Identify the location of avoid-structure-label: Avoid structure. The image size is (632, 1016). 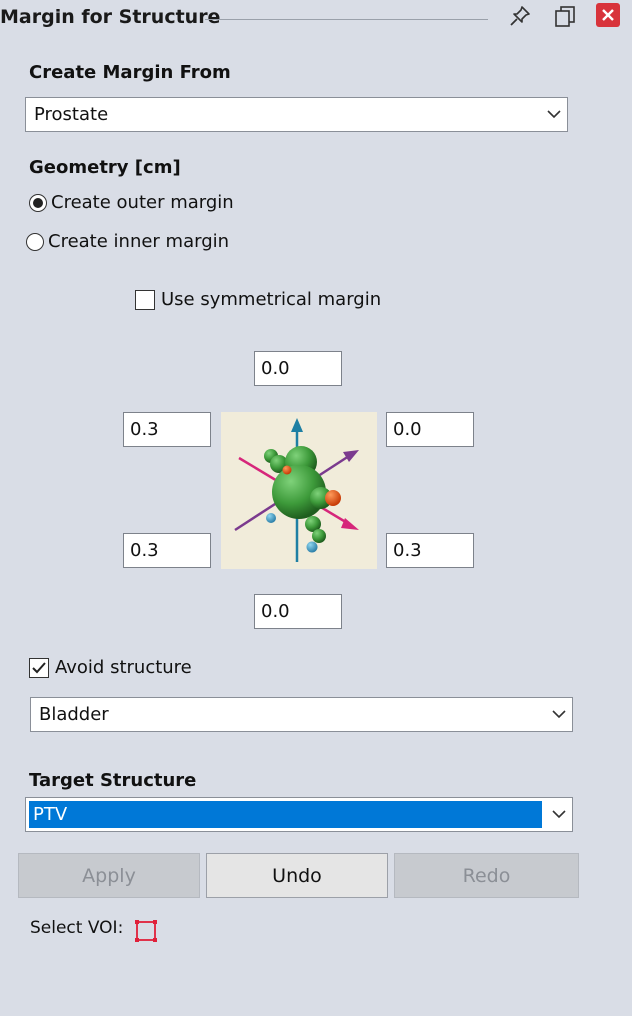
(123, 667).